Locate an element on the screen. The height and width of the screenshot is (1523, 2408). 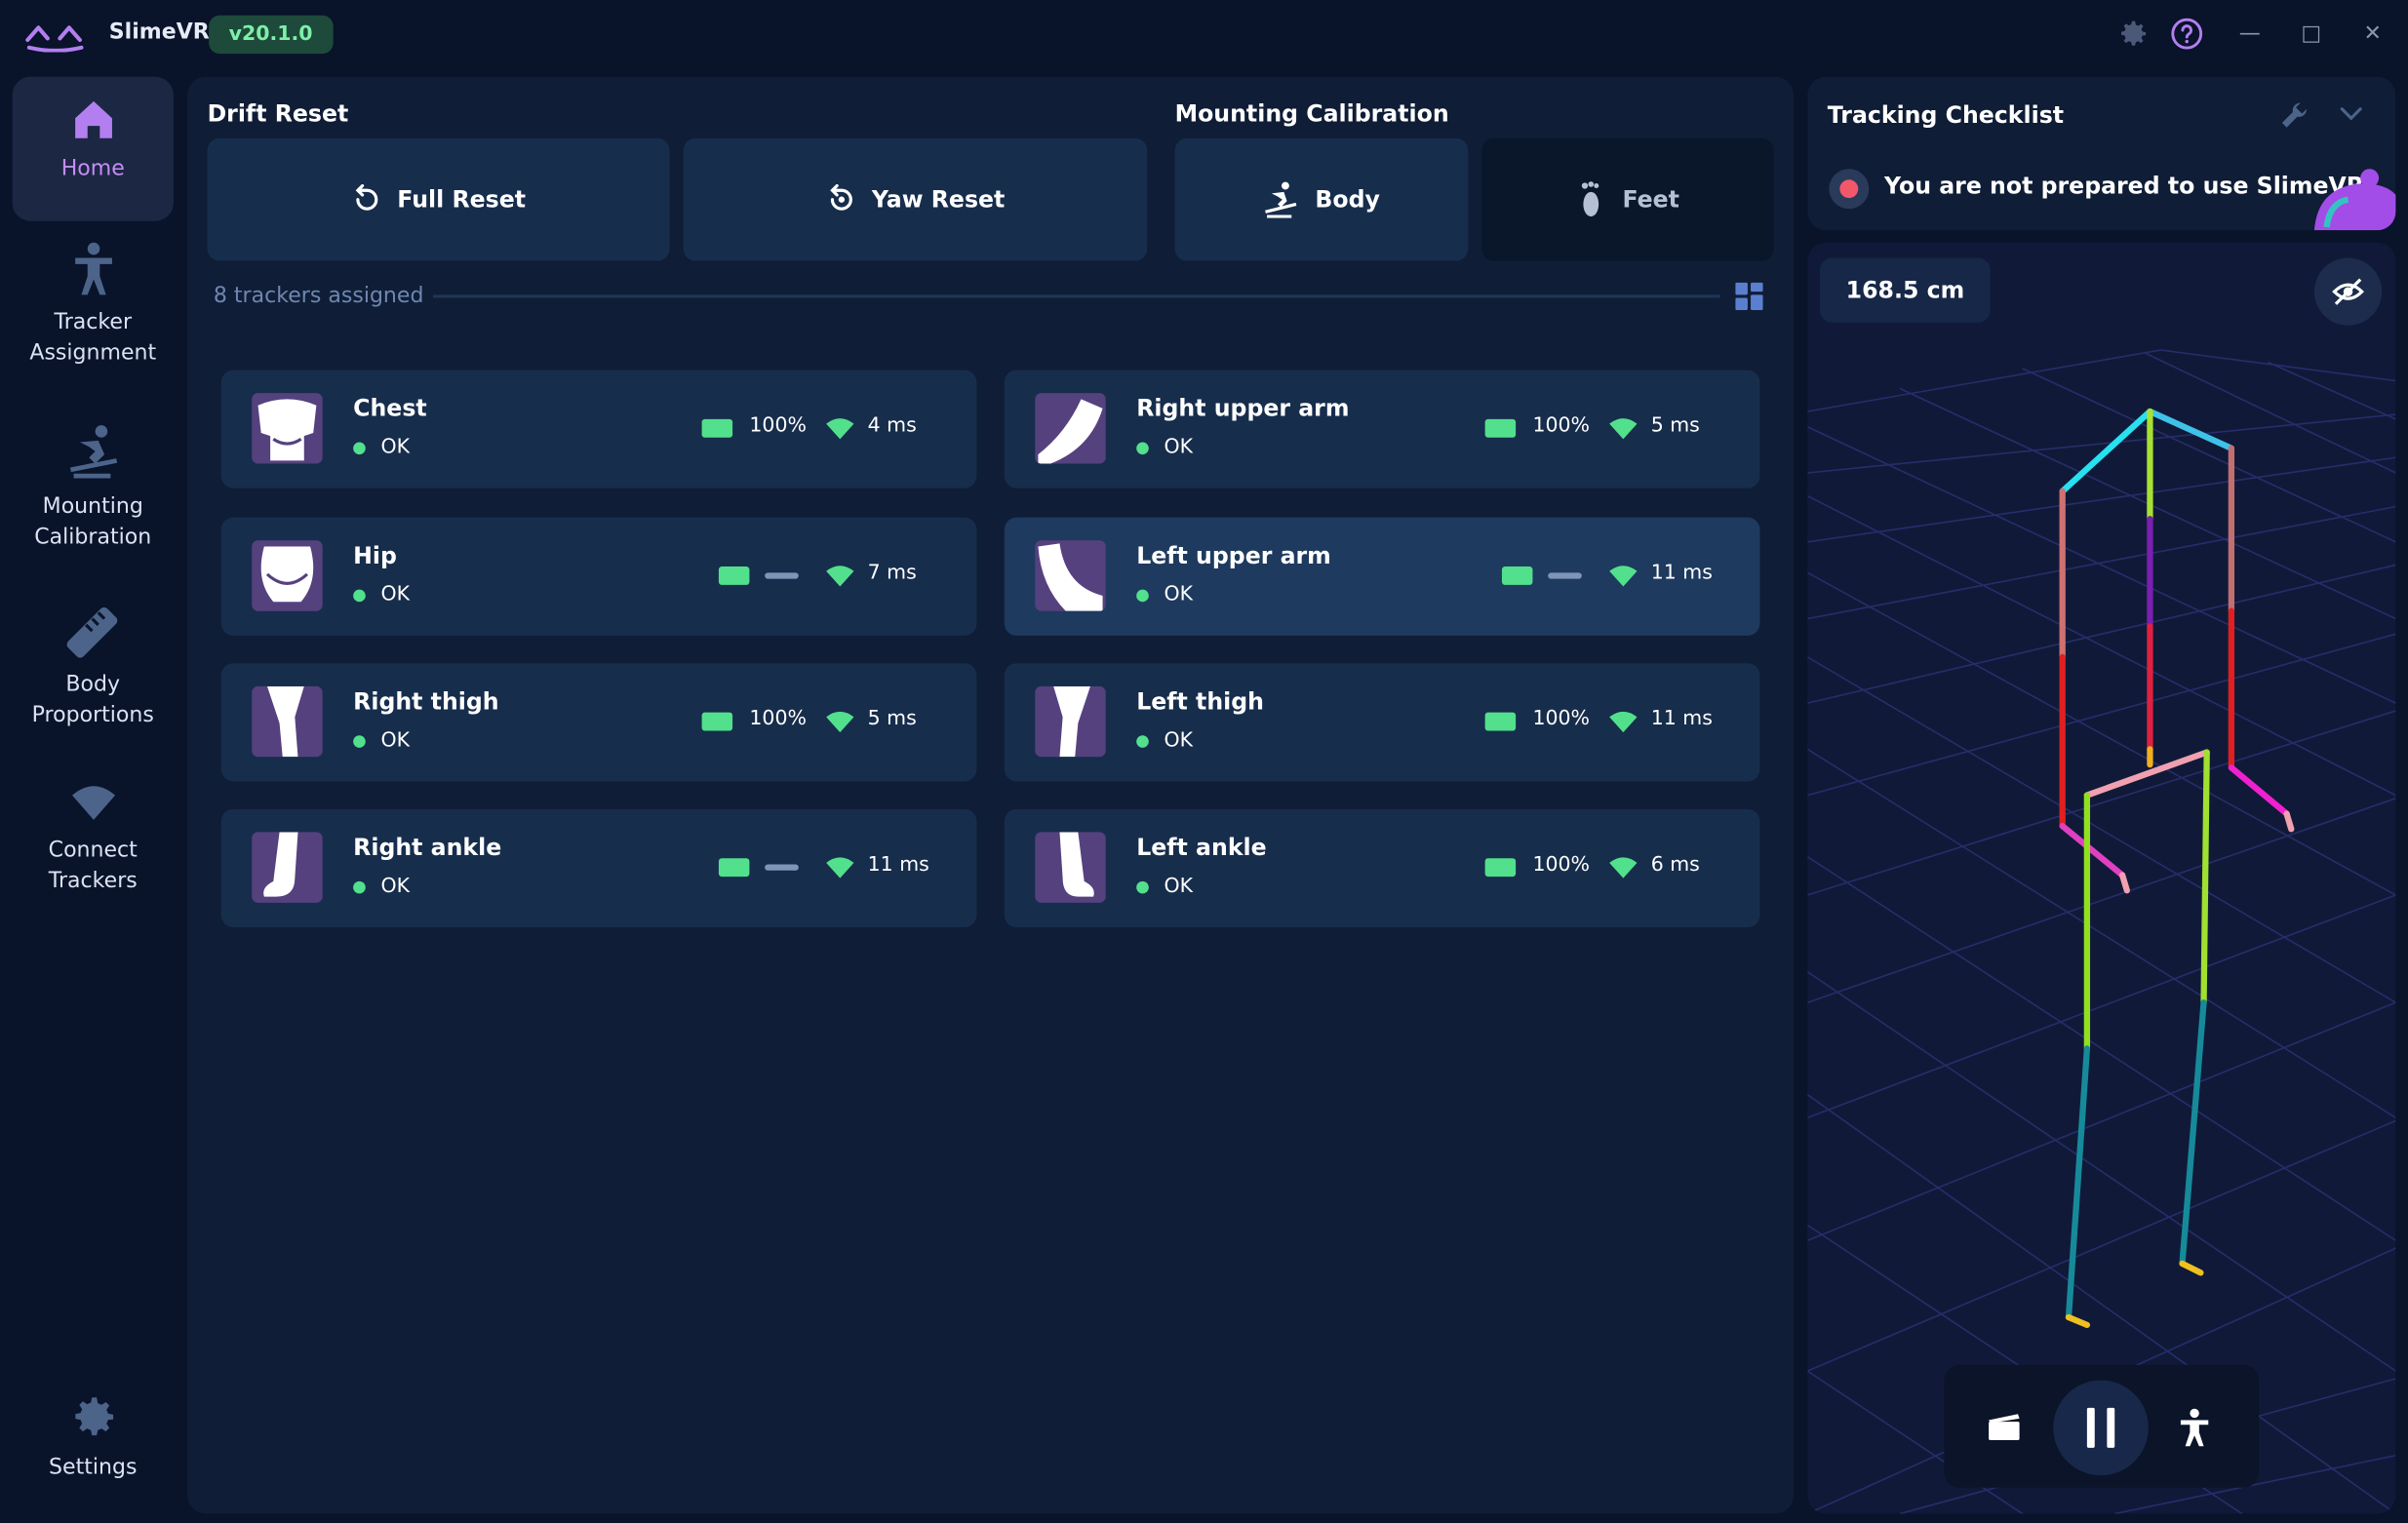
ping-value: 6 ms is located at coordinates (1675, 866).